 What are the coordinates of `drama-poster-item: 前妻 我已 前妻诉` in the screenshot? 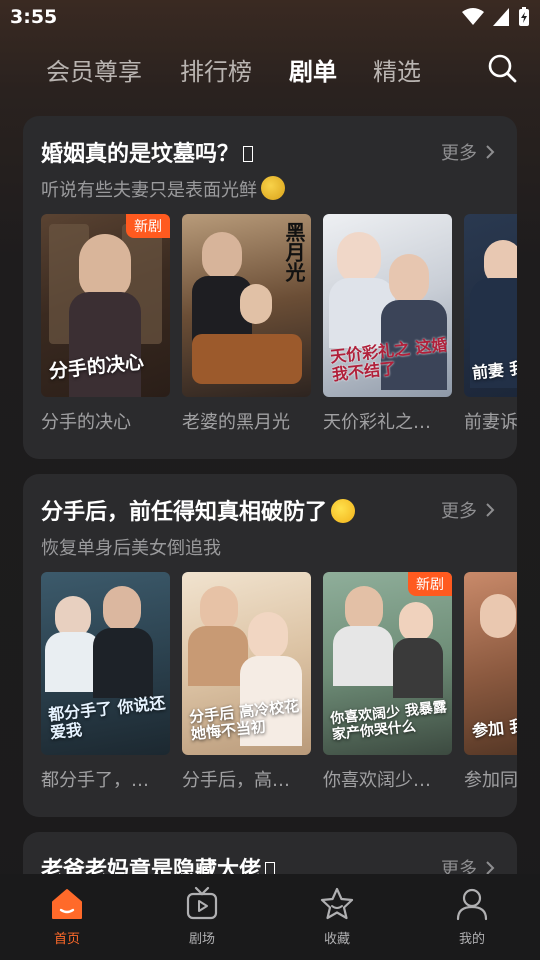 It's located at (490, 324).